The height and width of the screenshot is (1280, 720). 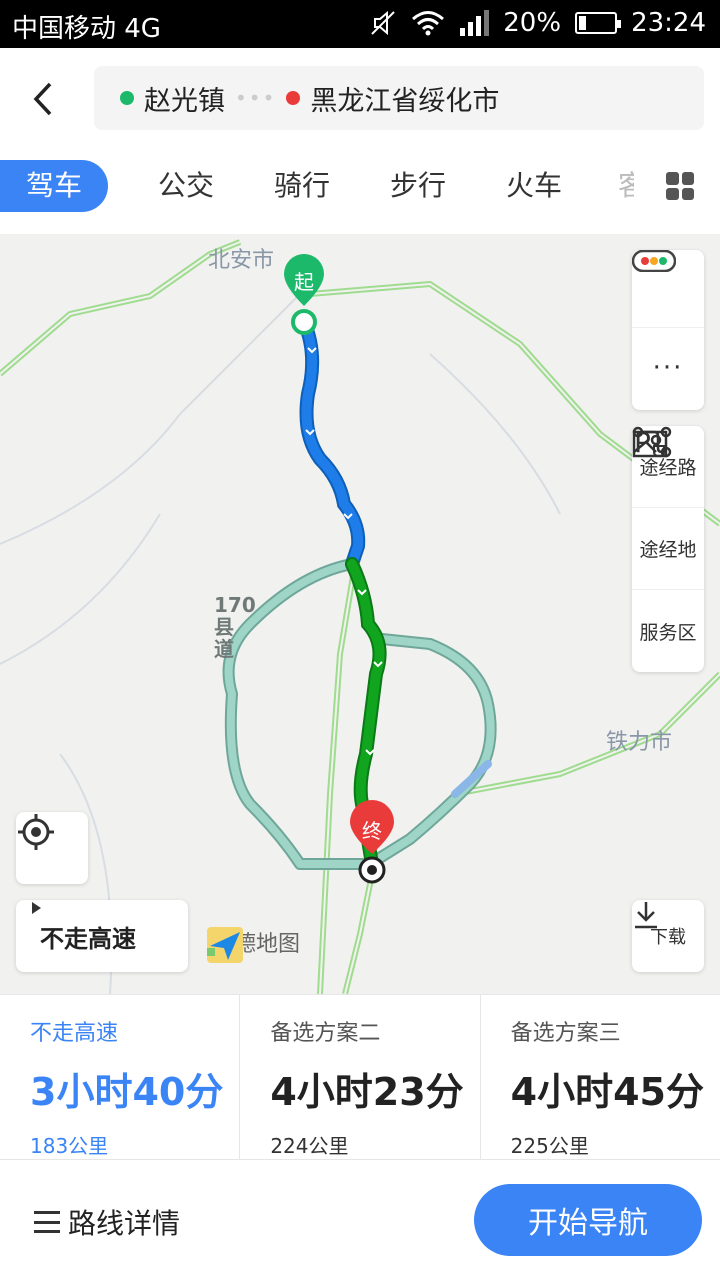 What do you see at coordinates (225, 945) in the screenshot?
I see `amap-logo-icon` at bounding box center [225, 945].